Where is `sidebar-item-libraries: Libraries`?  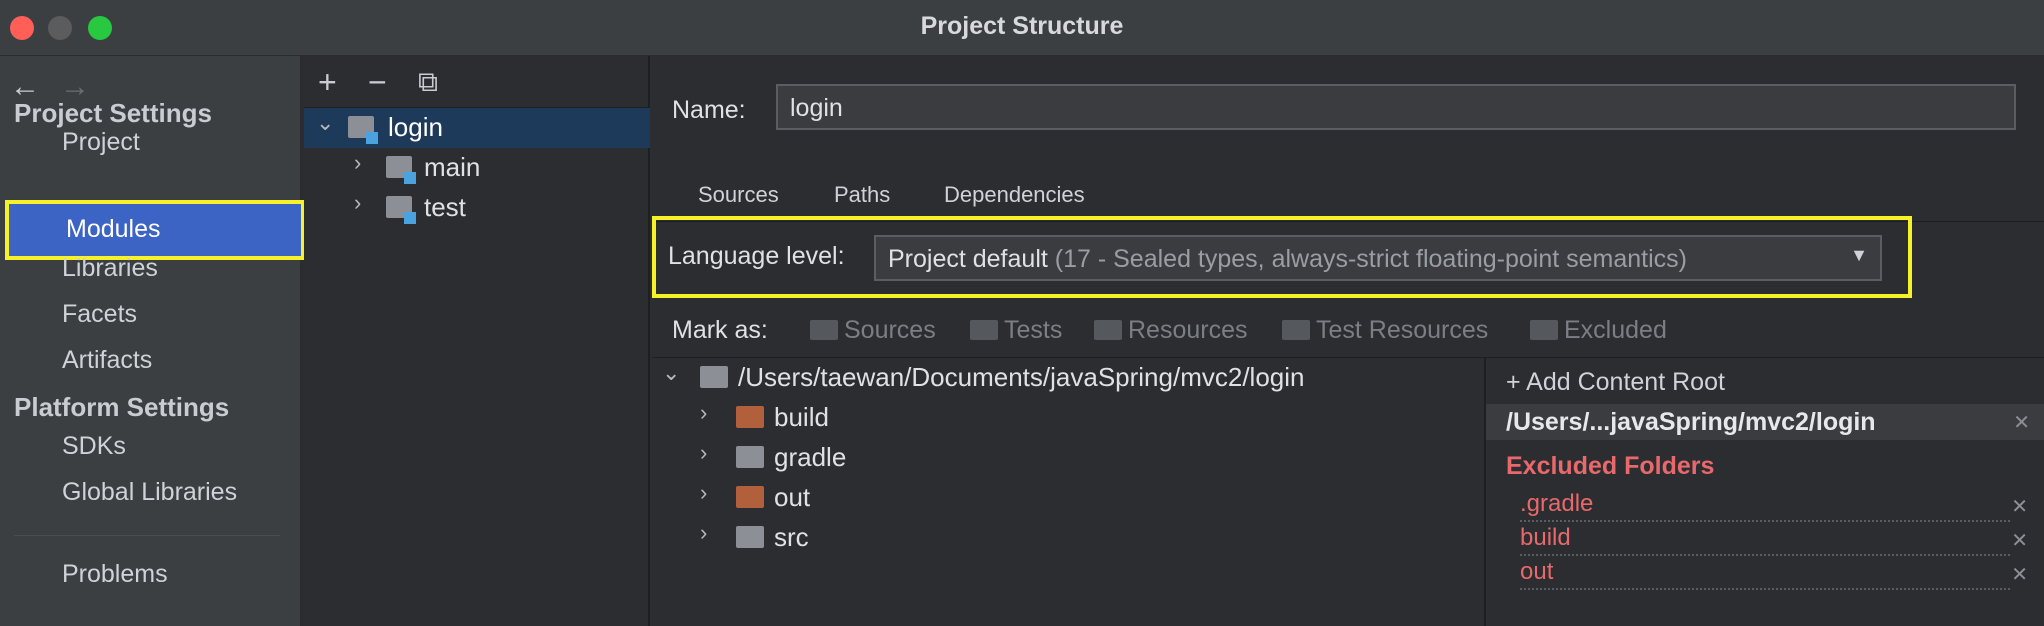
sidebar-item-libraries: Libraries is located at coordinates (110, 268).